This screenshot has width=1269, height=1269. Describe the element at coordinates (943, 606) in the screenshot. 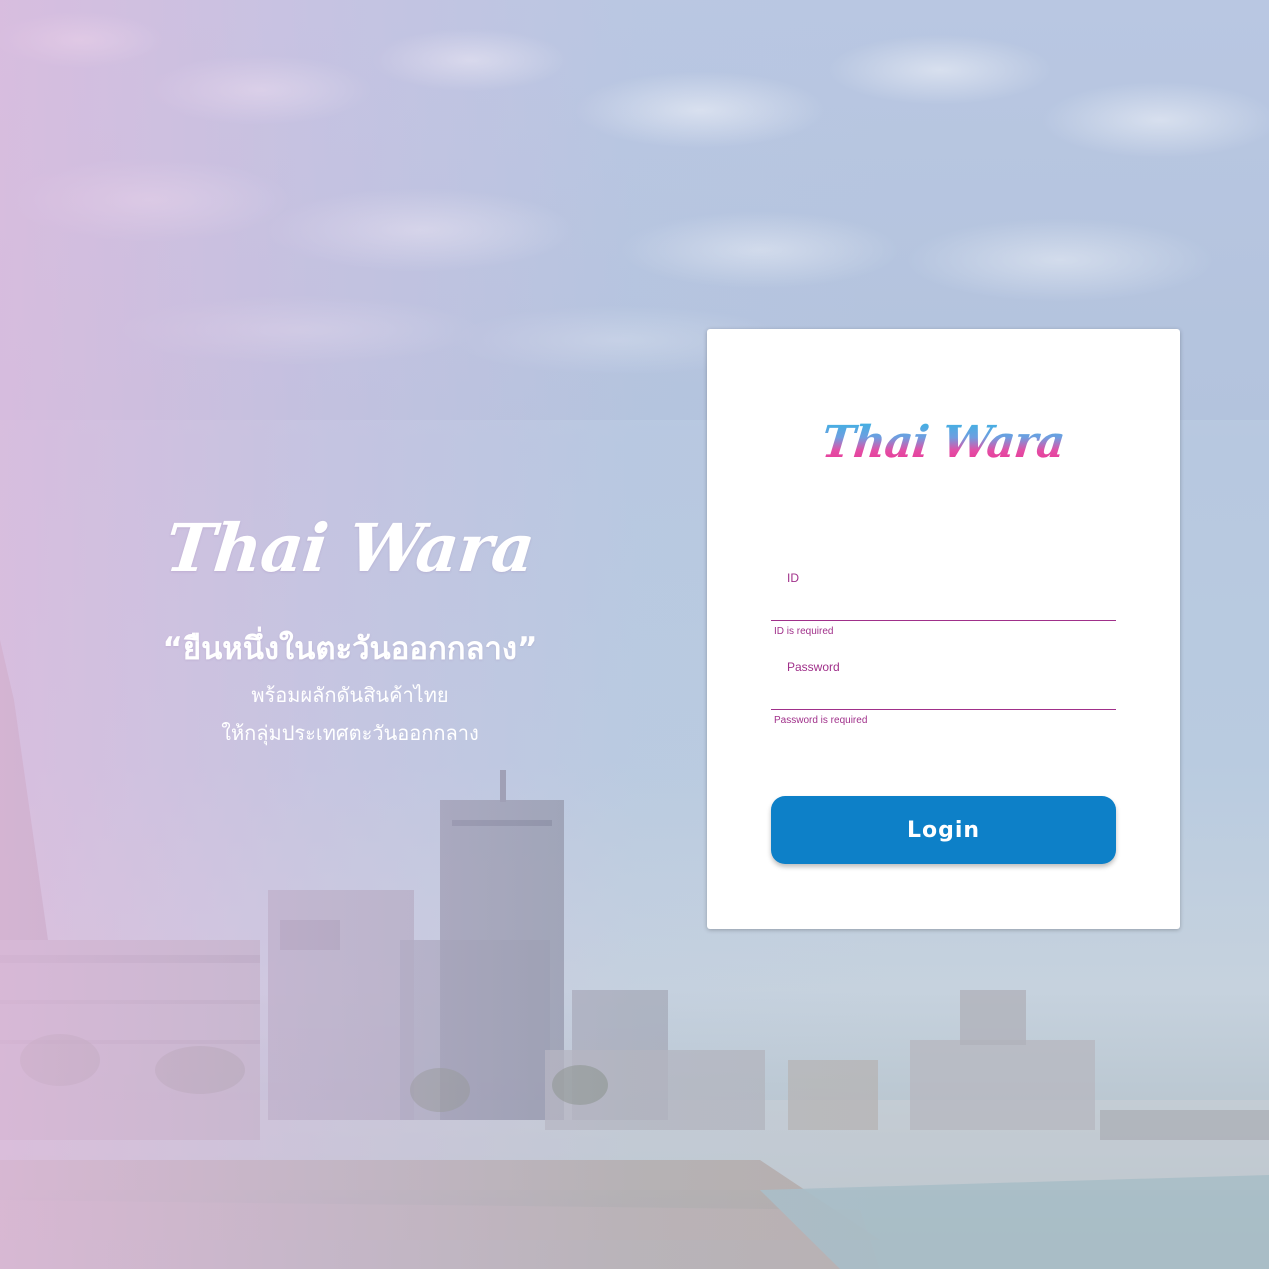

I see `id-input` at that location.